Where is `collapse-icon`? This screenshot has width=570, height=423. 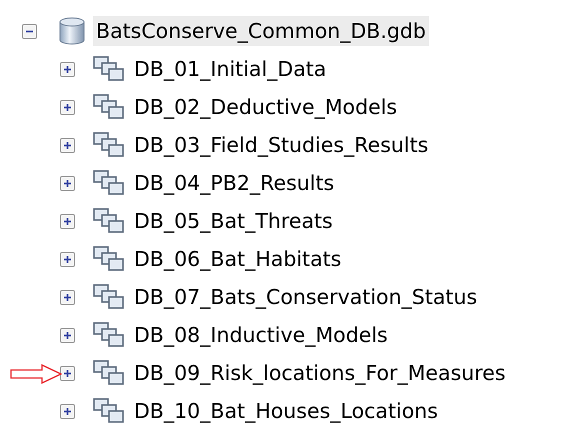 collapse-icon is located at coordinates (29, 31).